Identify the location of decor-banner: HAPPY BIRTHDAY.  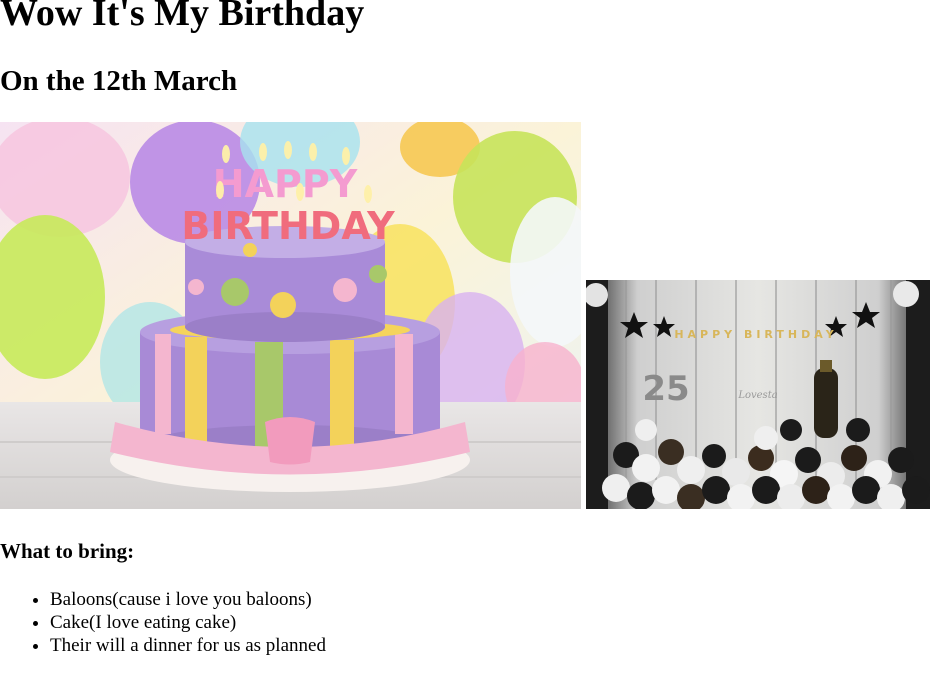
(755, 334).